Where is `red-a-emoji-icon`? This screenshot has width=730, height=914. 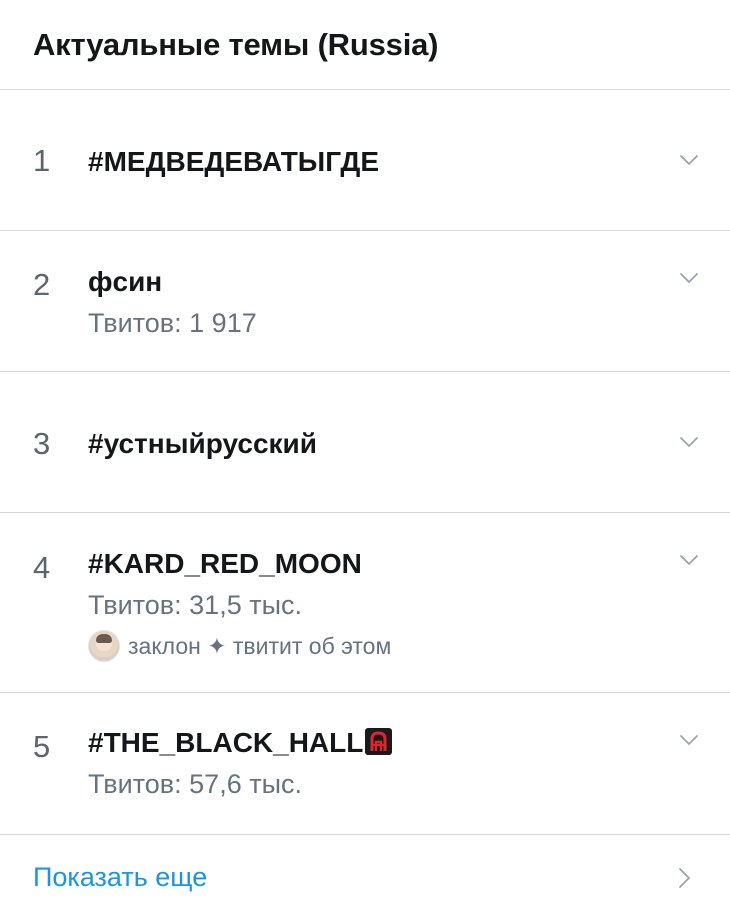
red-a-emoji-icon is located at coordinates (379, 741).